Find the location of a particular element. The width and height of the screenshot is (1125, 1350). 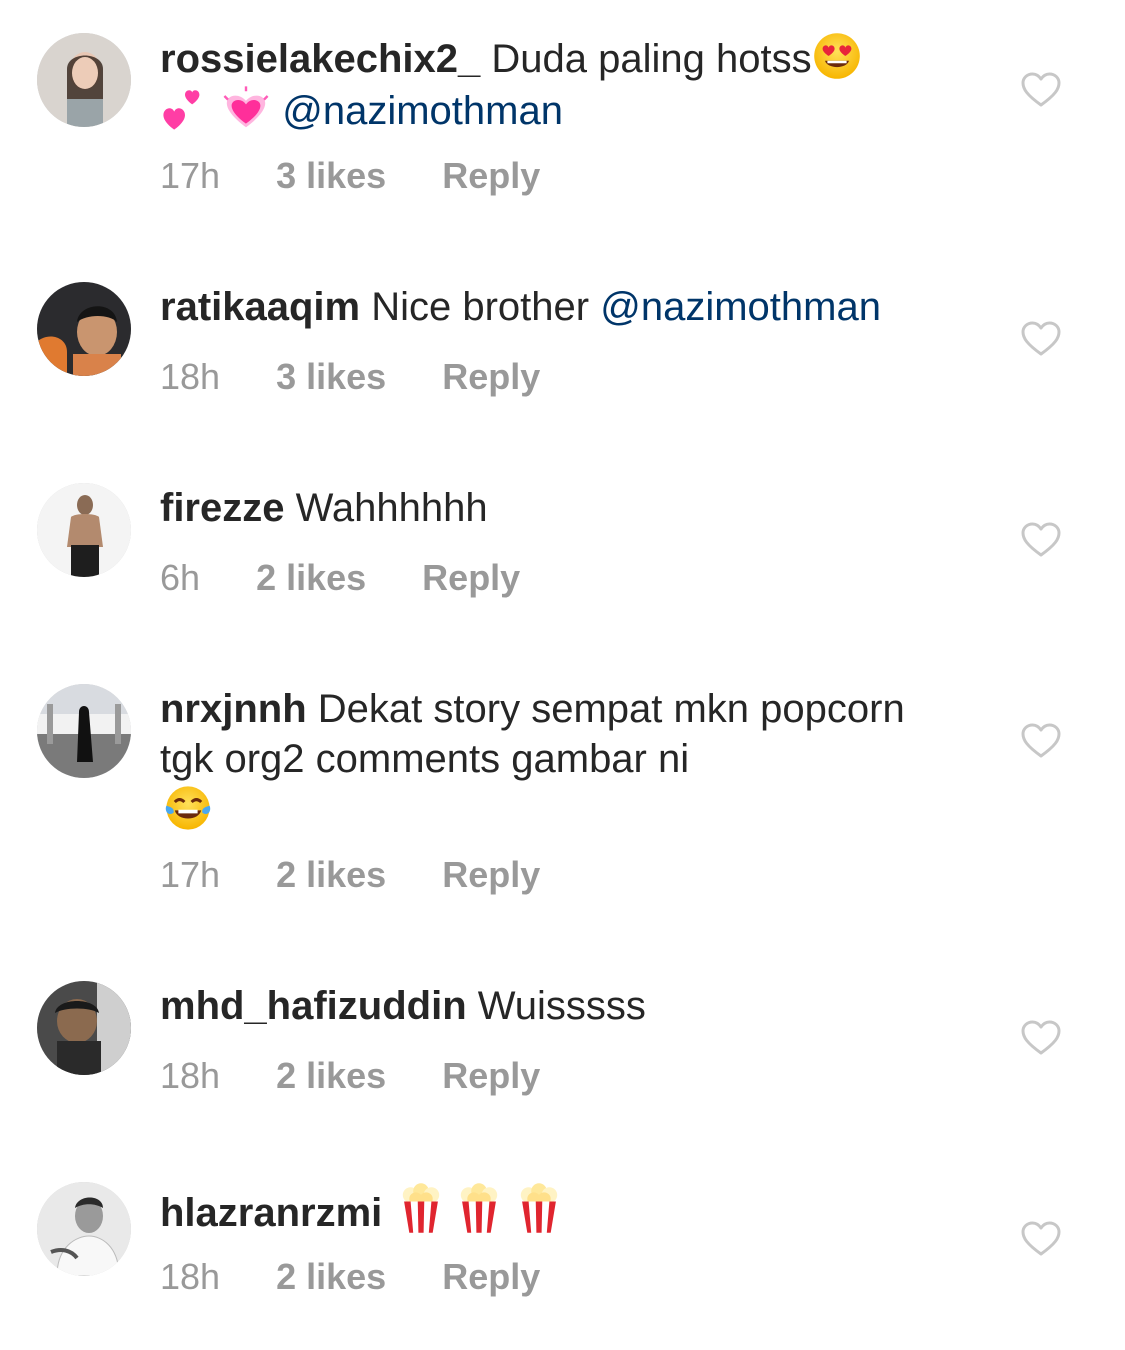

comment-text: hlazranrzmi is located at coordinates (555, 1210).